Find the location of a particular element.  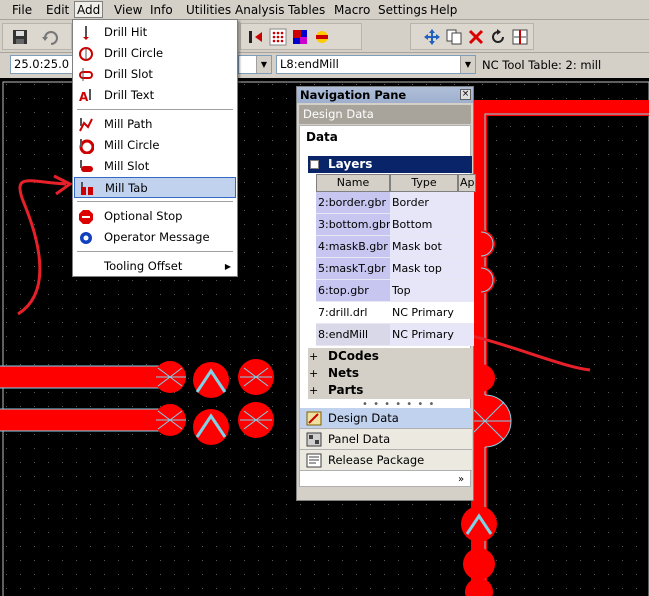

menu-item-drill-circle: Drill Circle is located at coordinates (155, 53).